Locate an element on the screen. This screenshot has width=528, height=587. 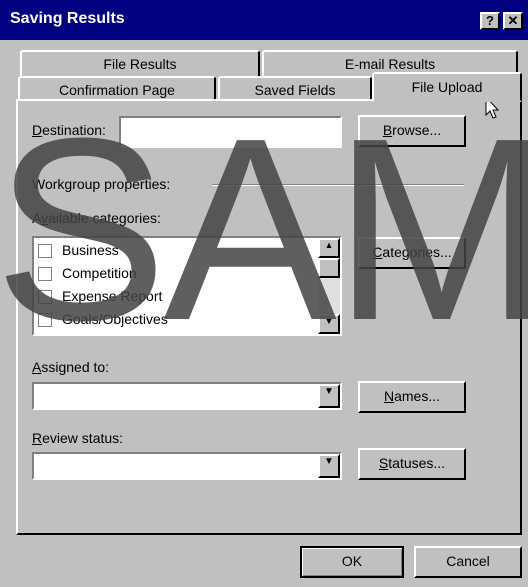
list-item: Expense Report is located at coordinates (100, 296).